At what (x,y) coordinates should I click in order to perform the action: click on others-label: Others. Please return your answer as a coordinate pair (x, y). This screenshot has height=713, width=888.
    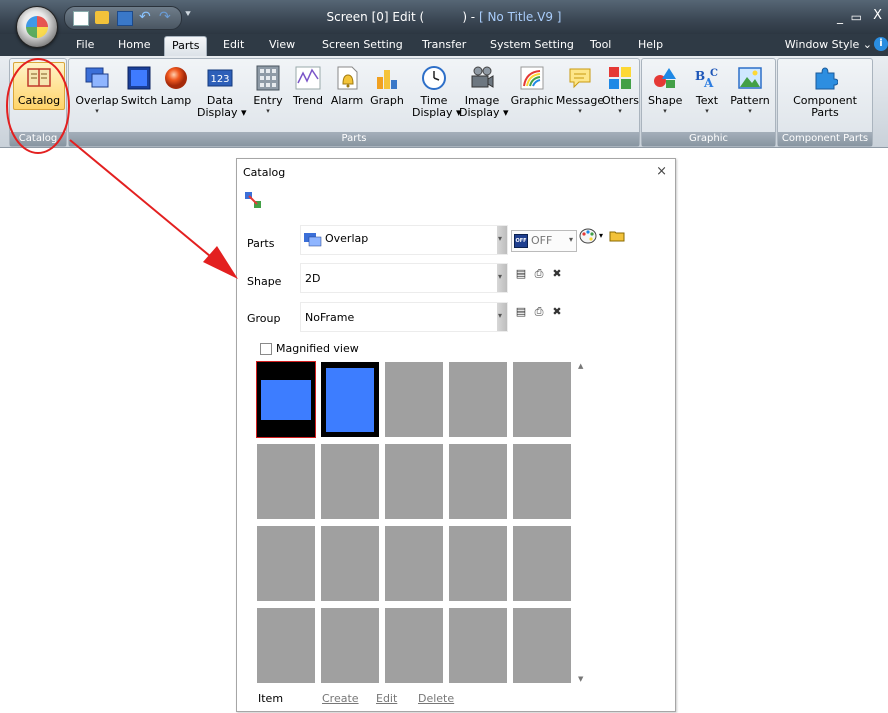
    Looking at the image, I should click on (620, 100).